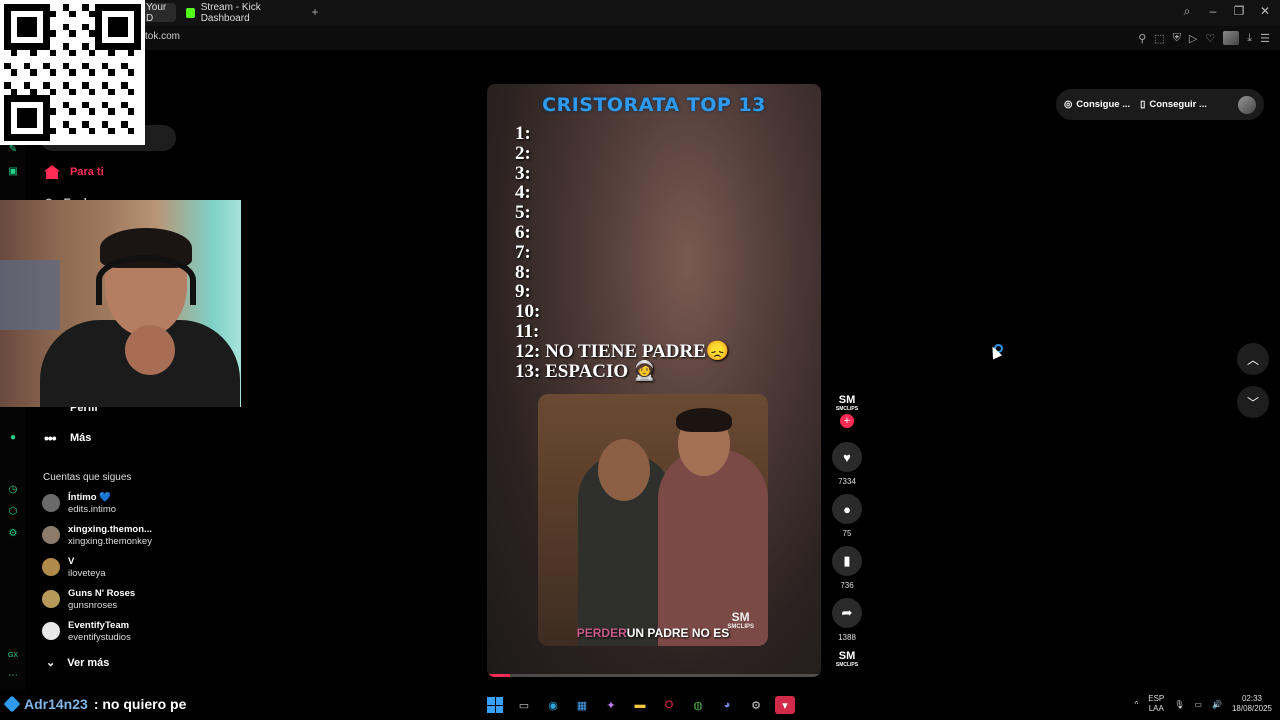 The height and width of the screenshot is (720, 1280). I want to click on download-icon: ⤓, so click(1249, 38).